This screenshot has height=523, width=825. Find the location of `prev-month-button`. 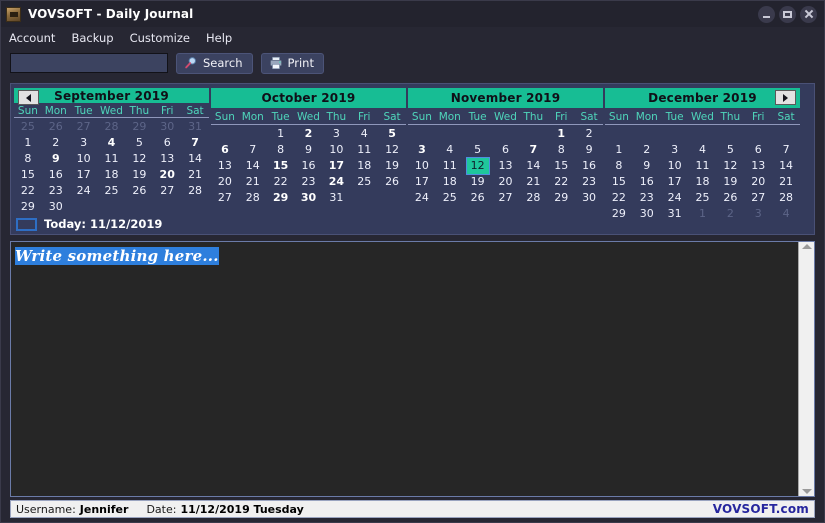

prev-month-button is located at coordinates (28, 97).